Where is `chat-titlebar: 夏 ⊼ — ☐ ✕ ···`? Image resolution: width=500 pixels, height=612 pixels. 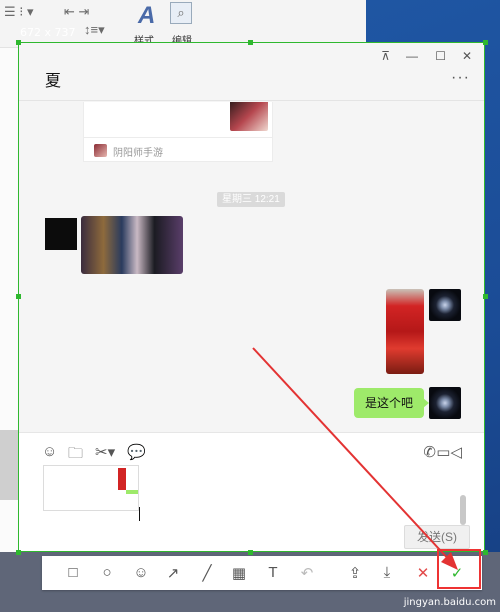 chat-titlebar: 夏 ⊼ — ☐ ✕ ··· is located at coordinates (251, 72).